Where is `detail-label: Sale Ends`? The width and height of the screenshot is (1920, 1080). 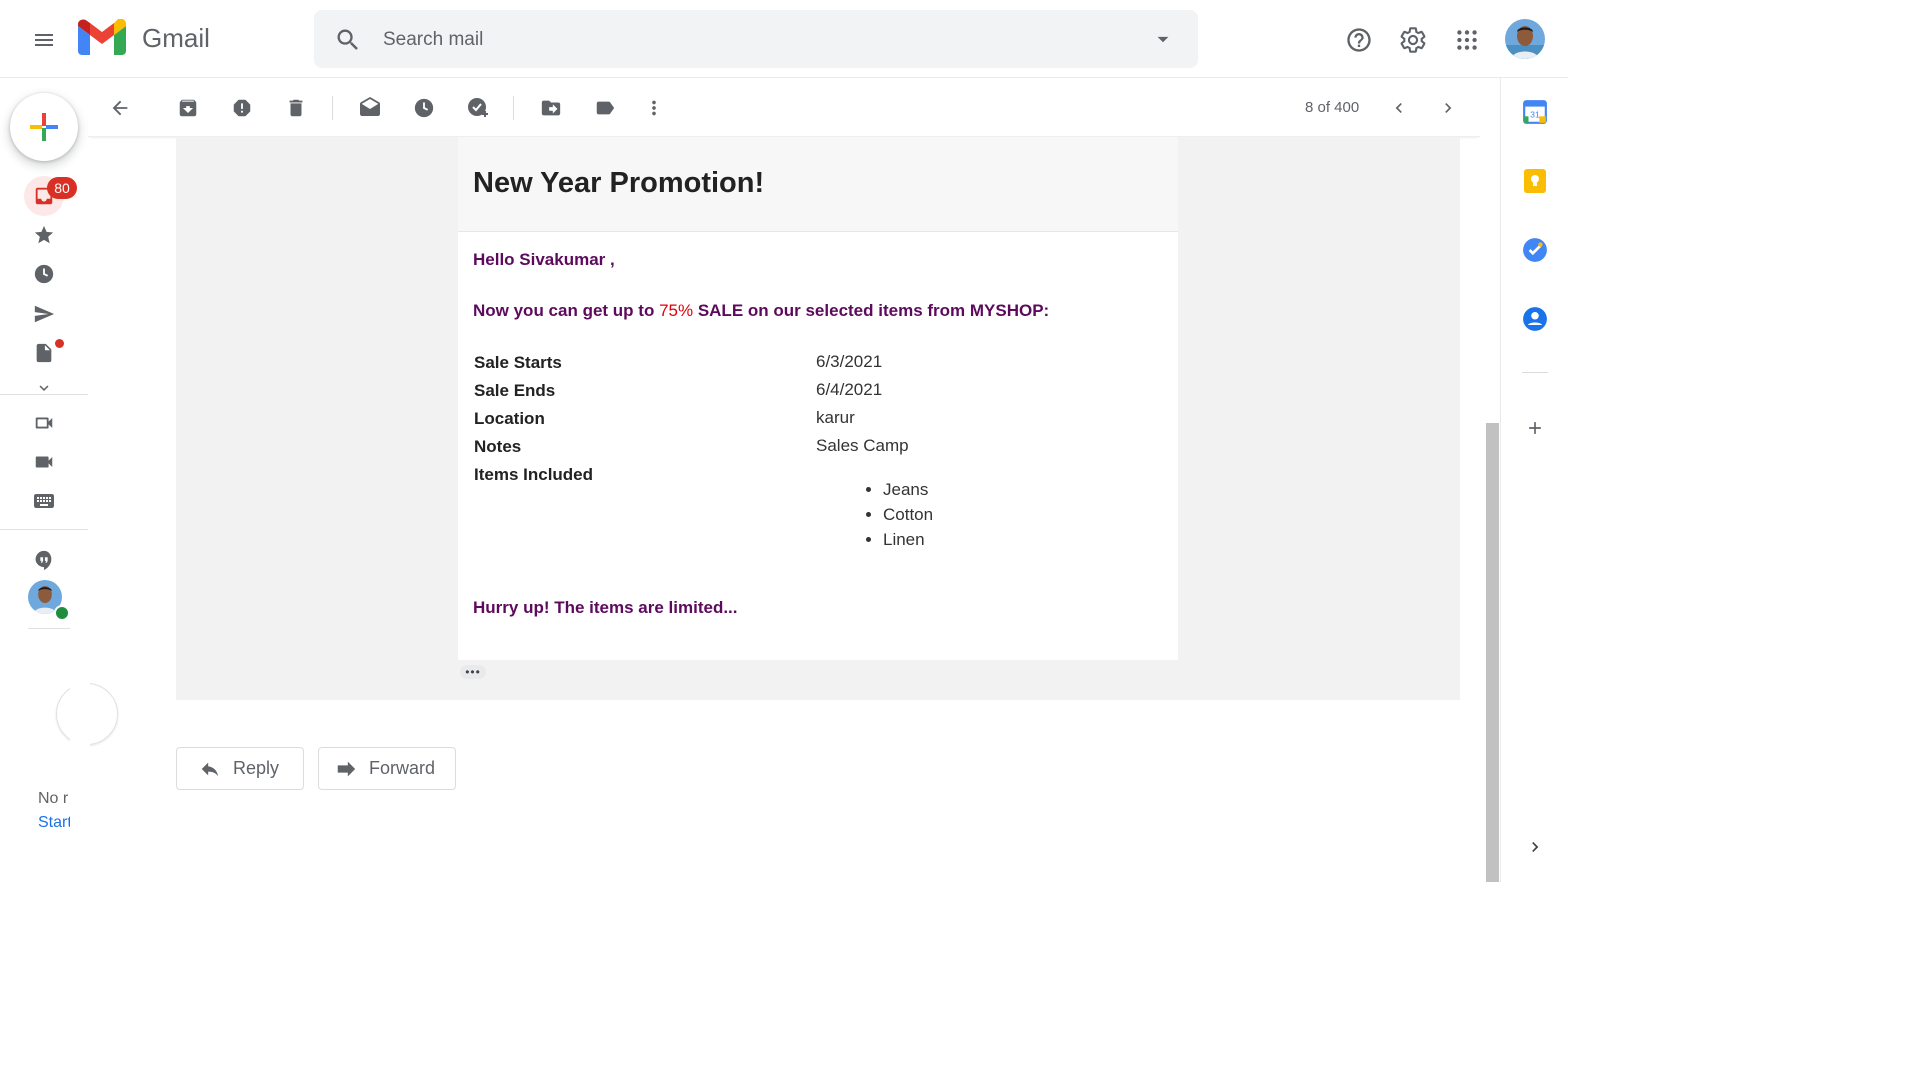 detail-label: Sale Ends is located at coordinates (515, 390).